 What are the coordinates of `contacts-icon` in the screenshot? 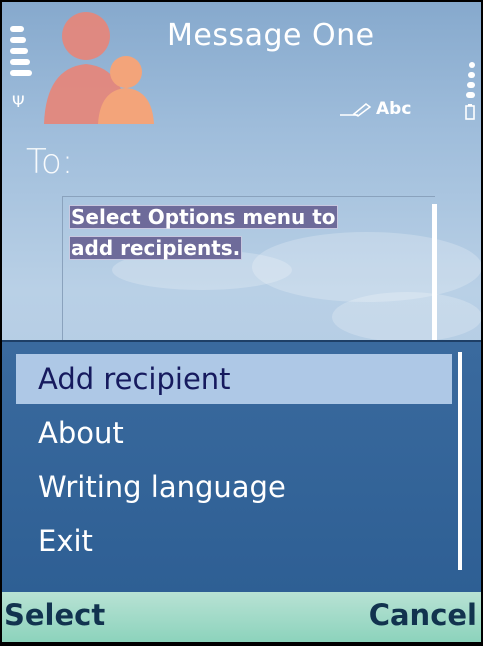 It's located at (99, 68).